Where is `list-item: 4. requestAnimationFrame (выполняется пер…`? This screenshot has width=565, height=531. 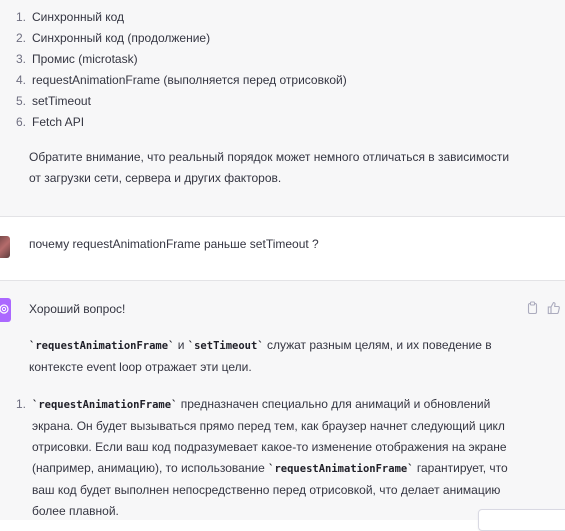 list-item: 4. requestAnimationFrame (выполняется пер… is located at coordinates (181, 80).